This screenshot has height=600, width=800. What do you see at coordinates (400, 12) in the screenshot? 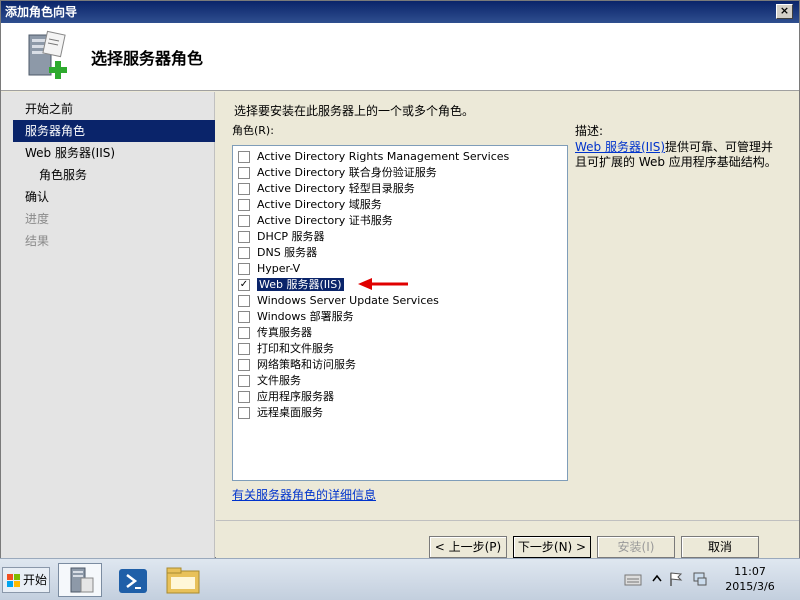
I see `title-bar: 添加角色向导 ×` at bounding box center [400, 12].